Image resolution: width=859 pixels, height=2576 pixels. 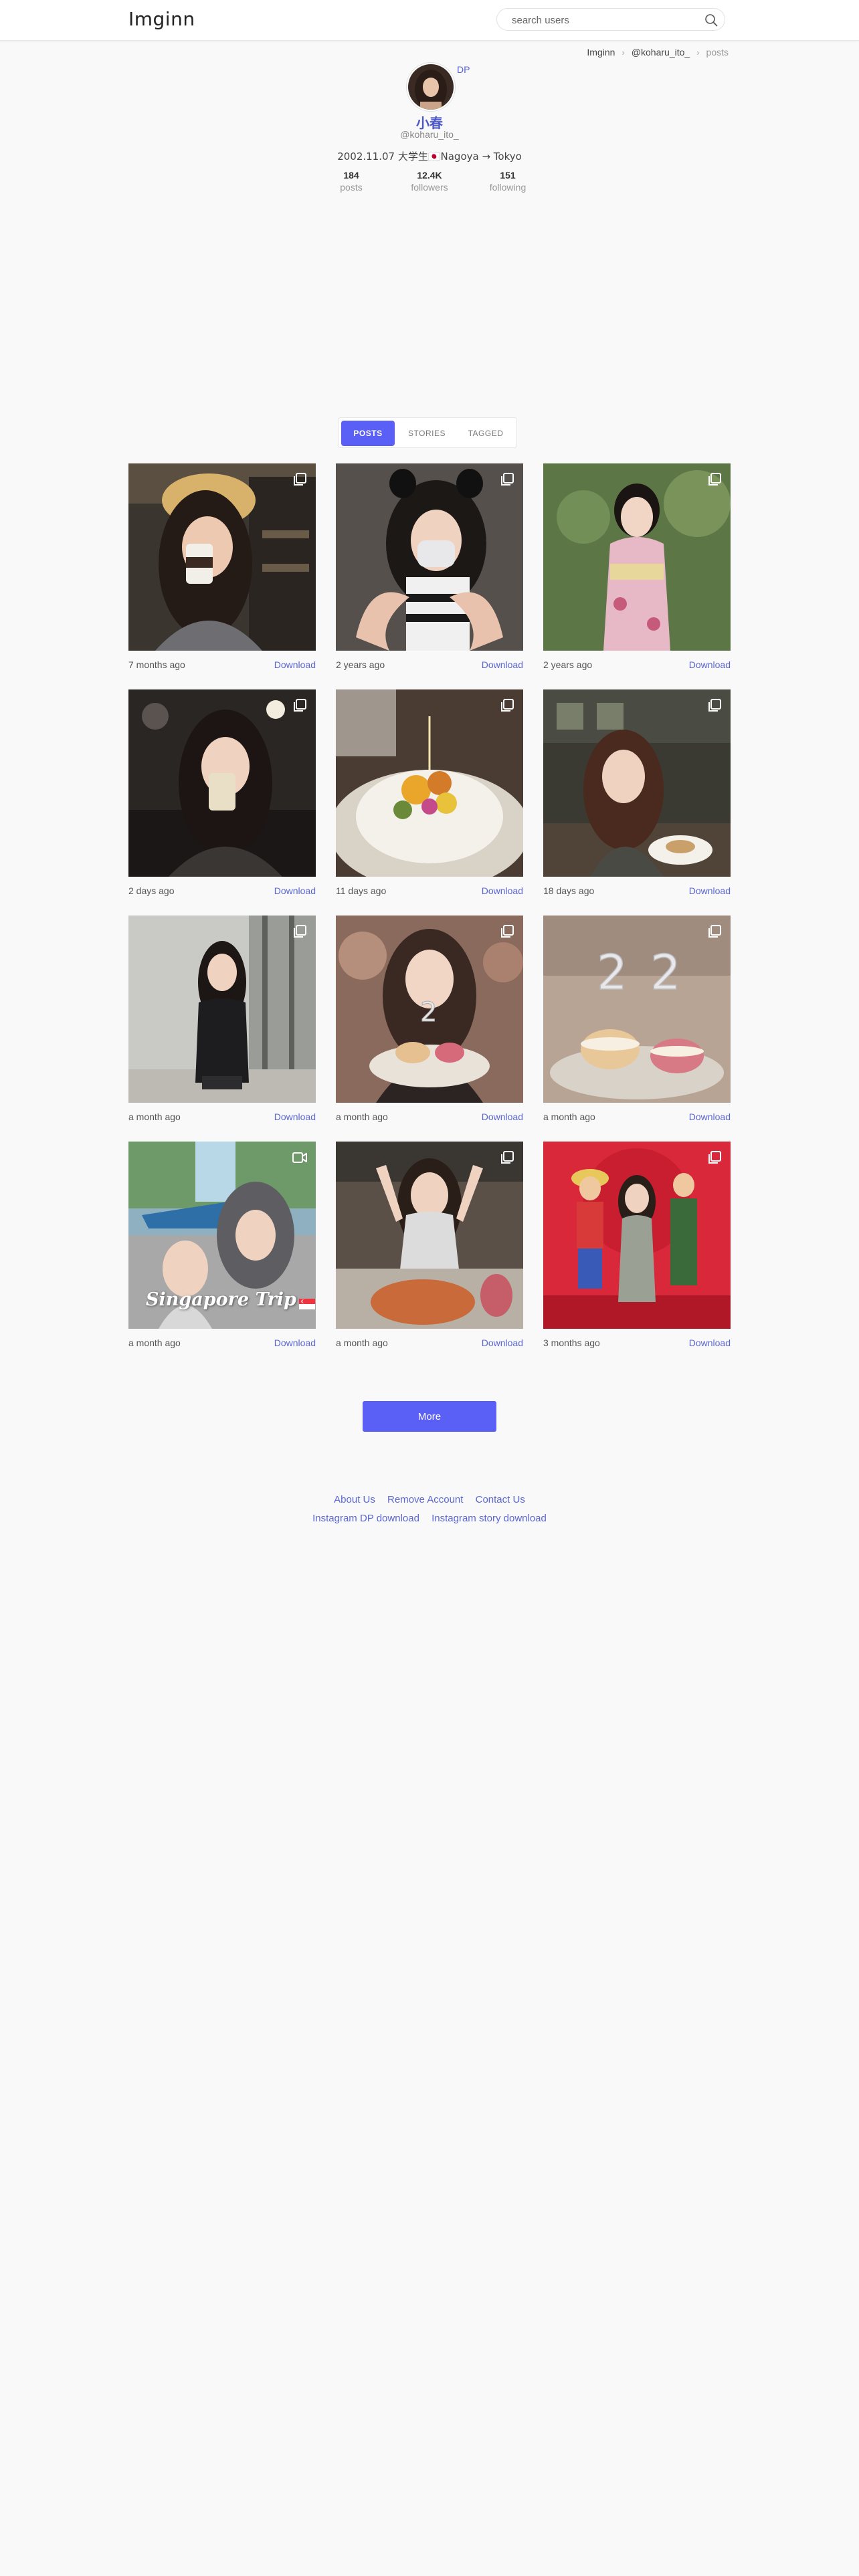 What do you see at coordinates (500, 1499) in the screenshot?
I see `footer-contact-link: Contact Us` at bounding box center [500, 1499].